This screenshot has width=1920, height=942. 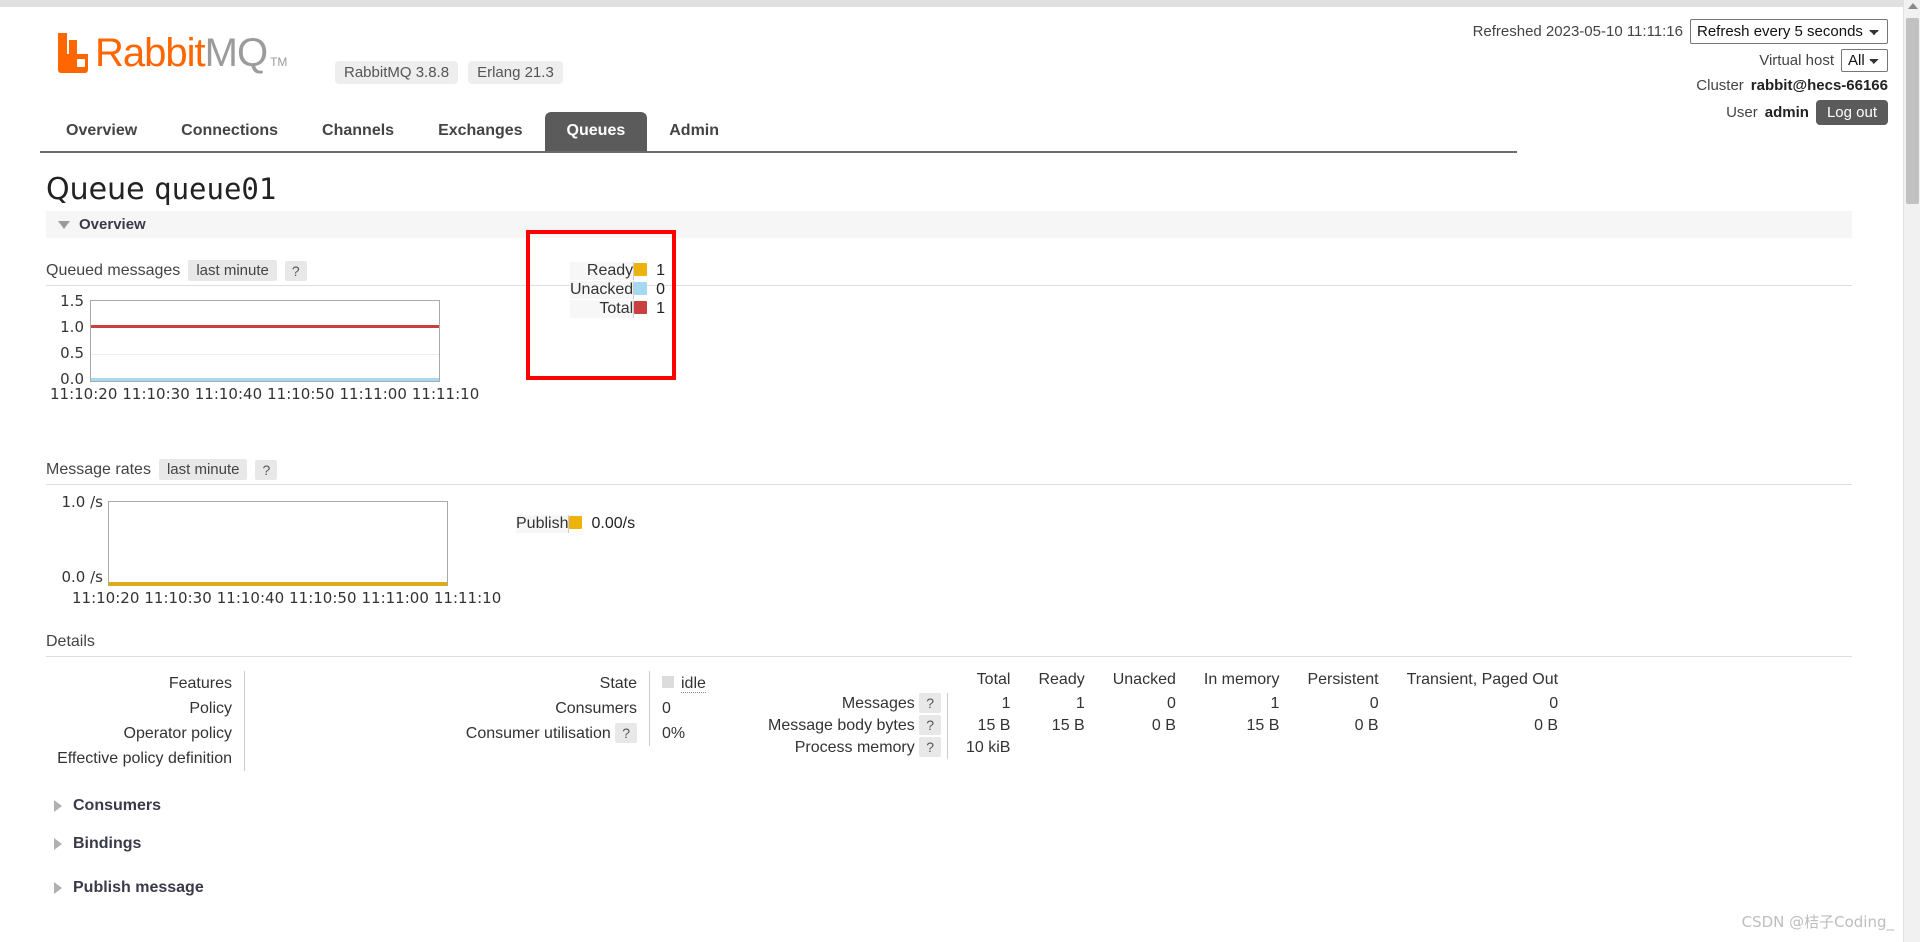 I want to click on page-title: Queue queue01, so click(x=977, y=189).